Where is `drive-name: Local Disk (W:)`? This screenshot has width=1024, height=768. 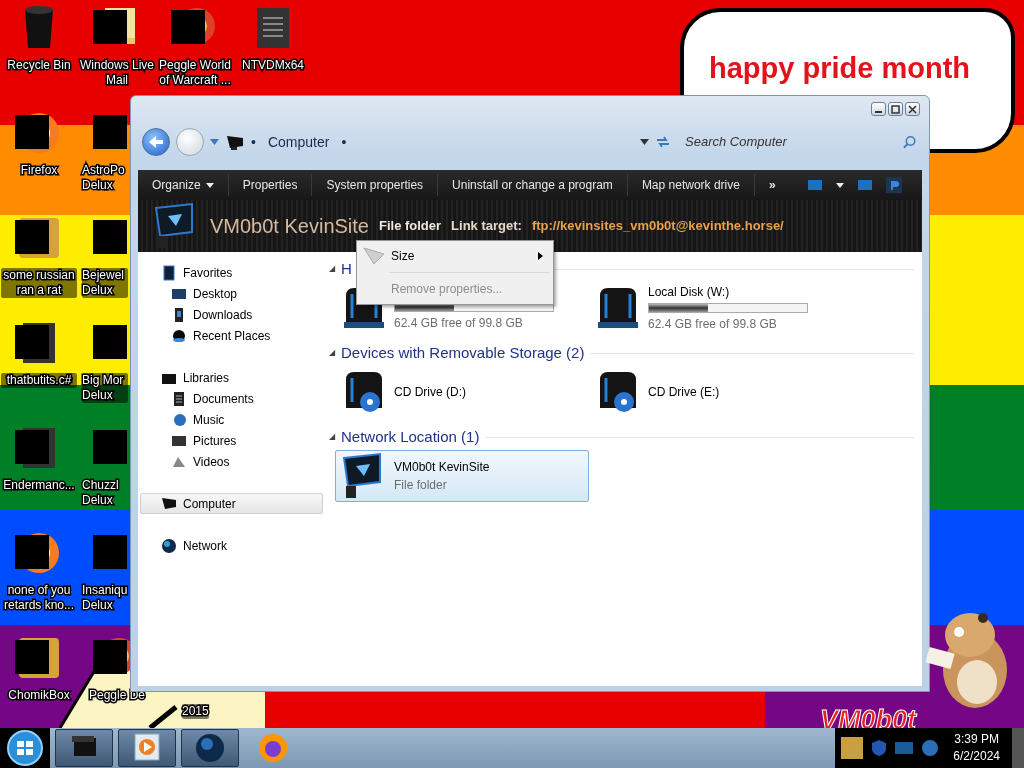 drive-name: Local Disk (W:) is located at coordinates (689, 292).